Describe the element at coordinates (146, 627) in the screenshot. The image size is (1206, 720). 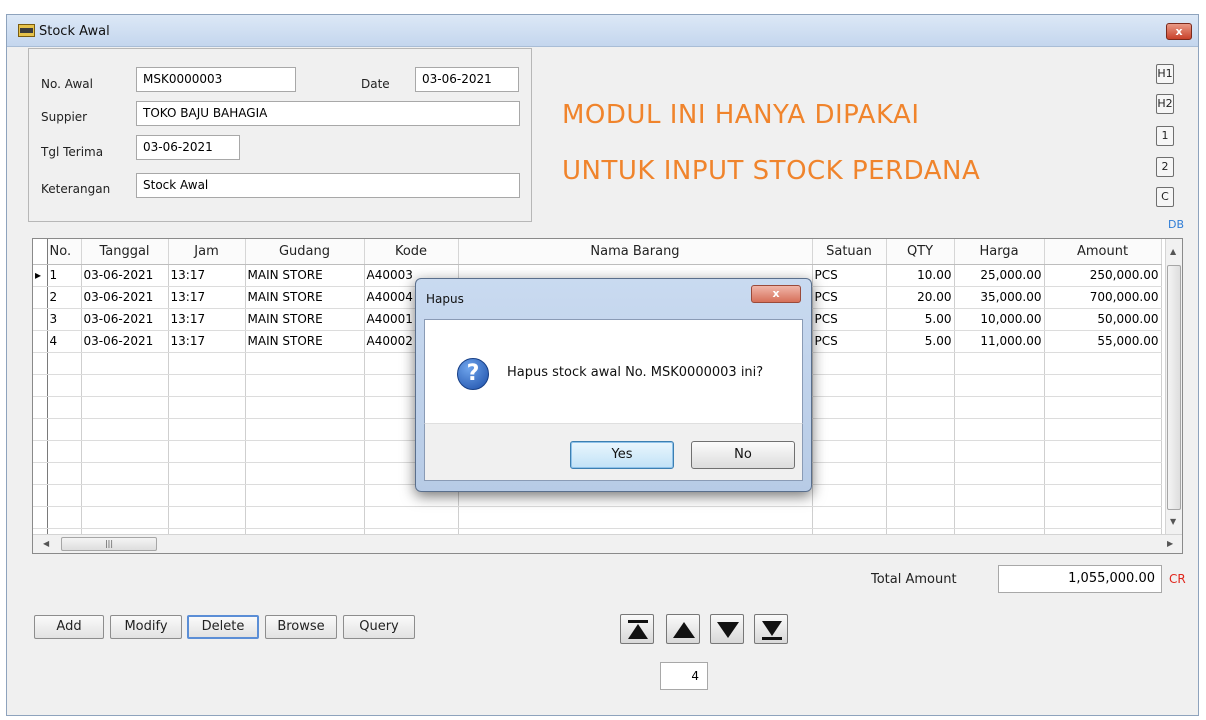
I see `modify-button: Modify` at that location.